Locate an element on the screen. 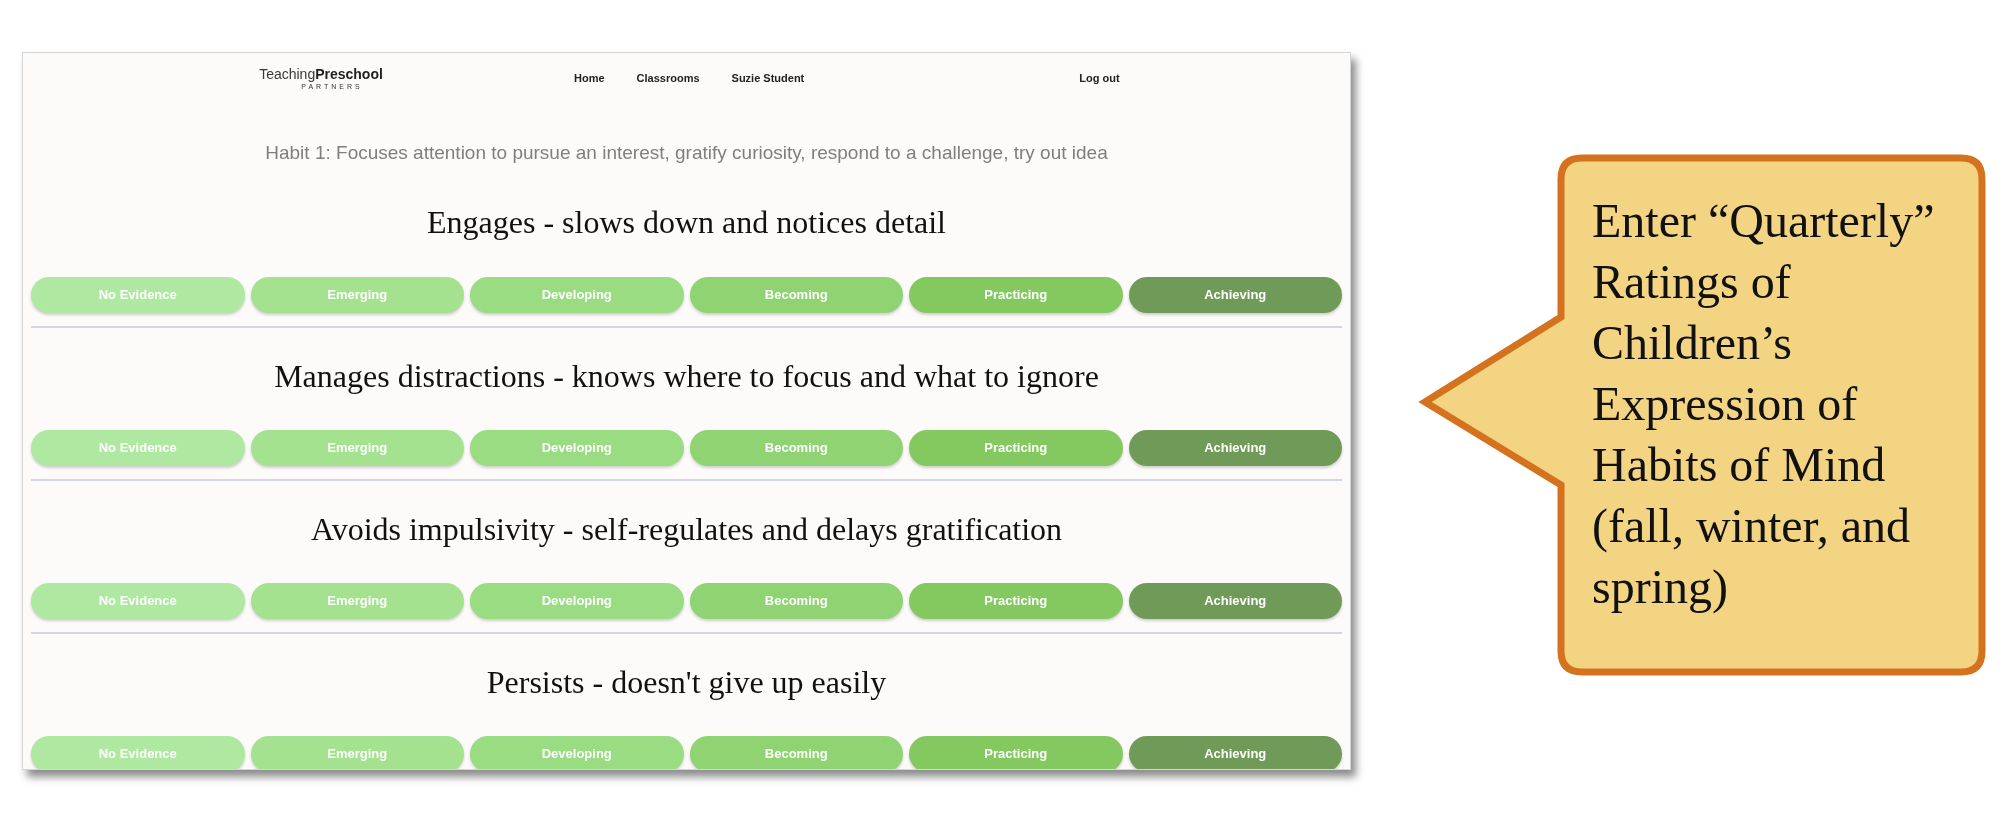  nav-link: Classrooms is located at coordinates (668, 78).